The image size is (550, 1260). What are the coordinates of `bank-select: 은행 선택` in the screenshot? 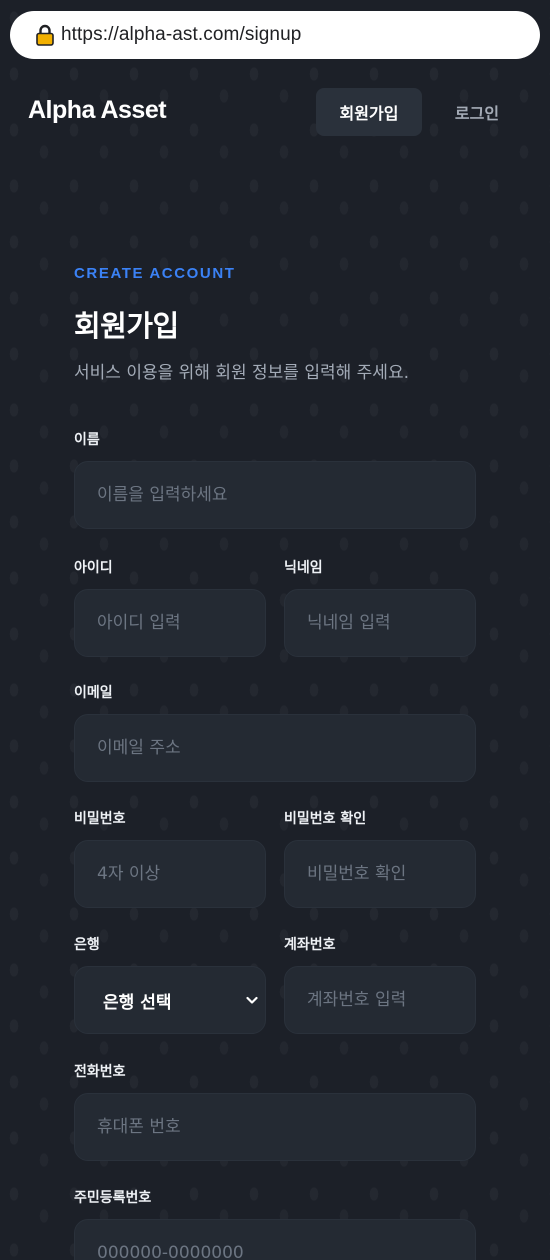 It's located at (170, 1000).